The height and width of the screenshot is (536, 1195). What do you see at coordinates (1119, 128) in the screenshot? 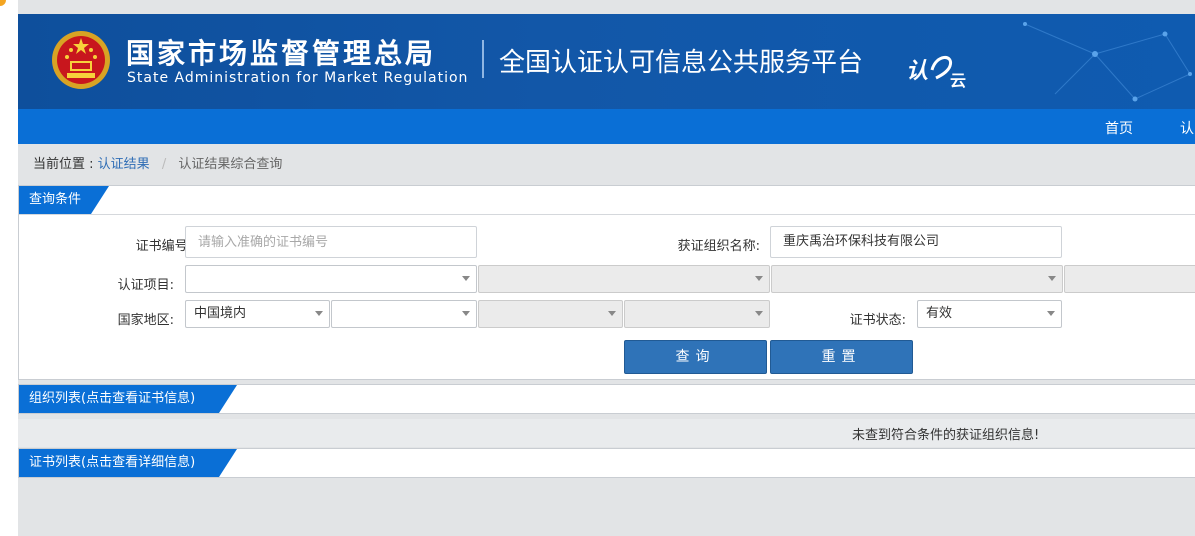
I see `nav-home: 首页` at bounding box center [1119, 128].